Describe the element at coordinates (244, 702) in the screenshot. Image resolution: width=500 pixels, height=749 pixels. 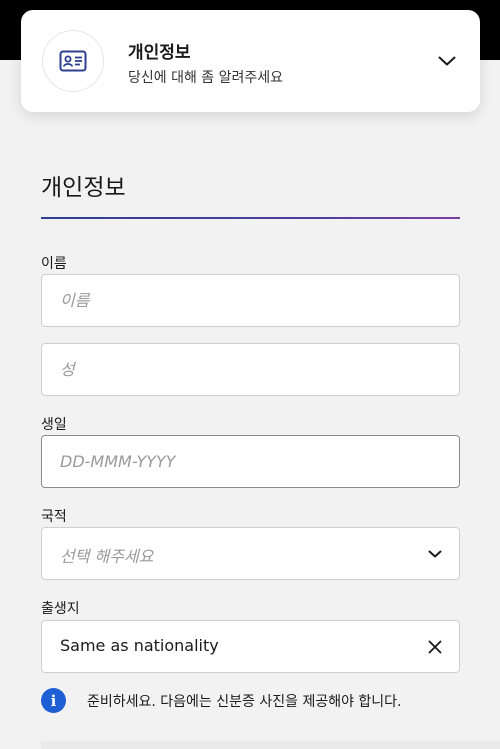
I see `notice-text: 준비하세요. 다음에는 신분증 사진을 제공해야 합니다.` at that location.